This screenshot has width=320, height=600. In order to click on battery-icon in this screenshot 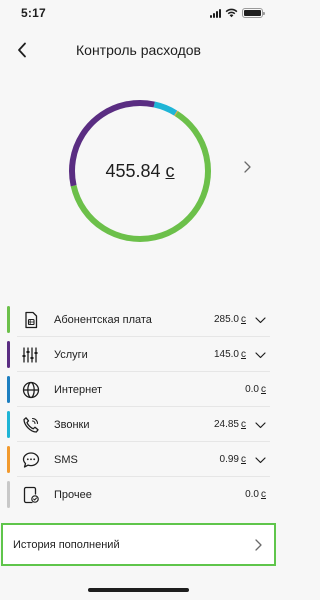, I will do `click(253, 13)`.